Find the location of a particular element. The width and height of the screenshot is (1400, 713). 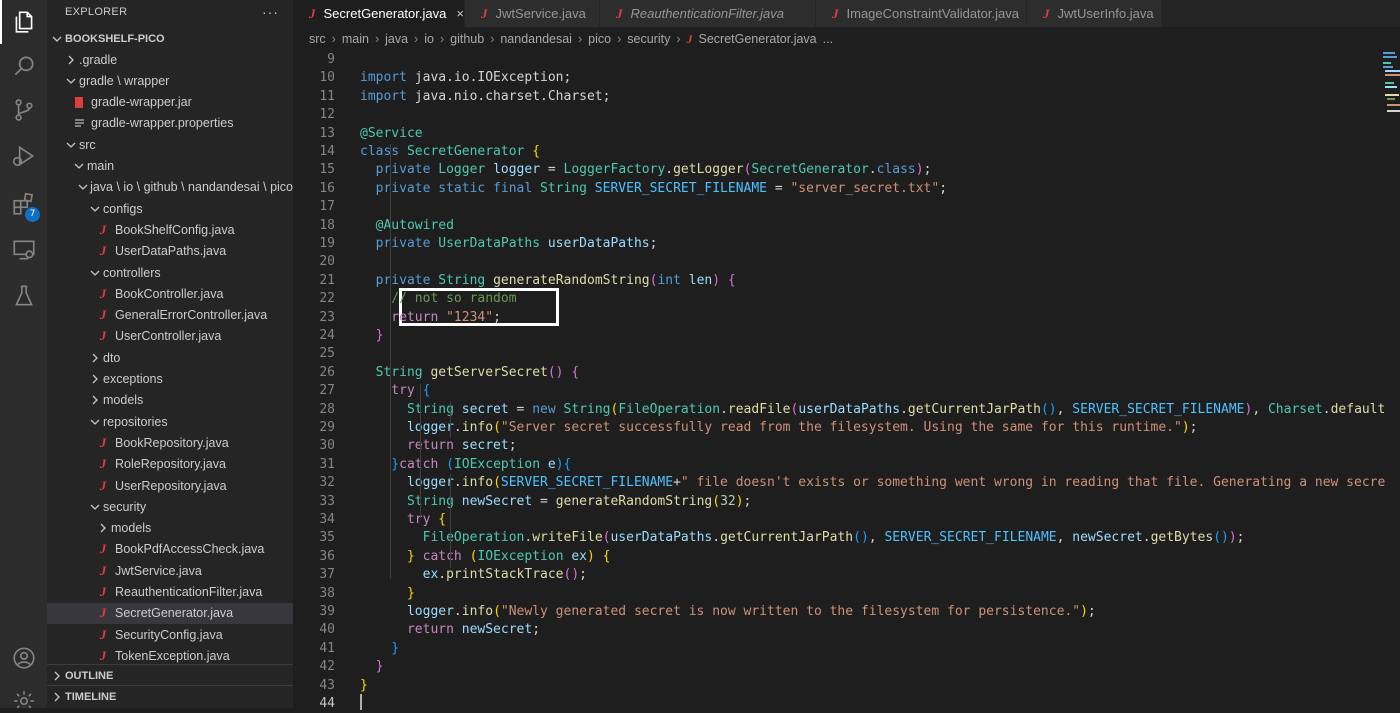

tree-file: J SecurityConfig.java is located at coordinates (170, 634).